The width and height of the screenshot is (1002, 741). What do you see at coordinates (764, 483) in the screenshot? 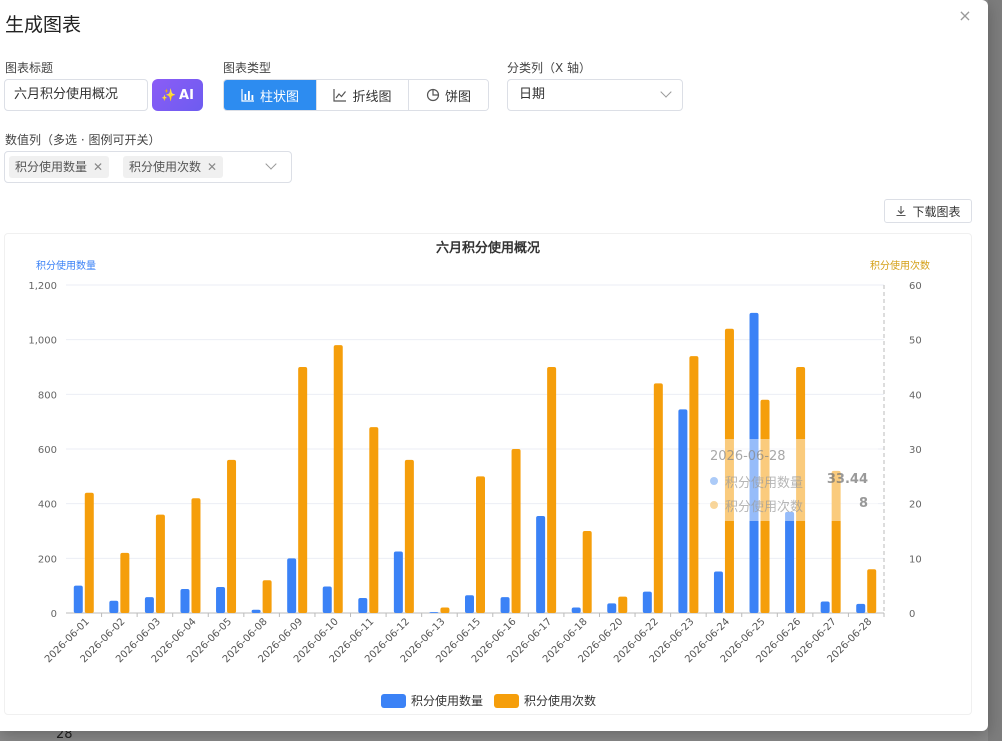
I see `tooltip-series-name: 积分使用数量` at bounding box center [764, 483].